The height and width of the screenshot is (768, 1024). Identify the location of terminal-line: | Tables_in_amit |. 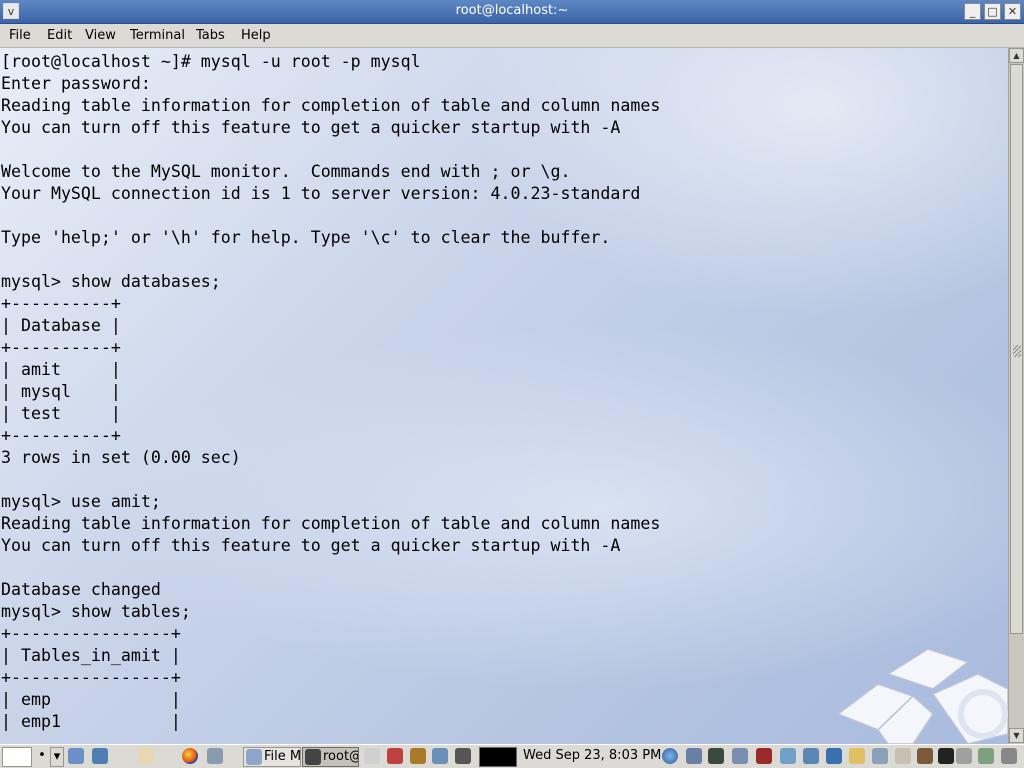
(91, 655).